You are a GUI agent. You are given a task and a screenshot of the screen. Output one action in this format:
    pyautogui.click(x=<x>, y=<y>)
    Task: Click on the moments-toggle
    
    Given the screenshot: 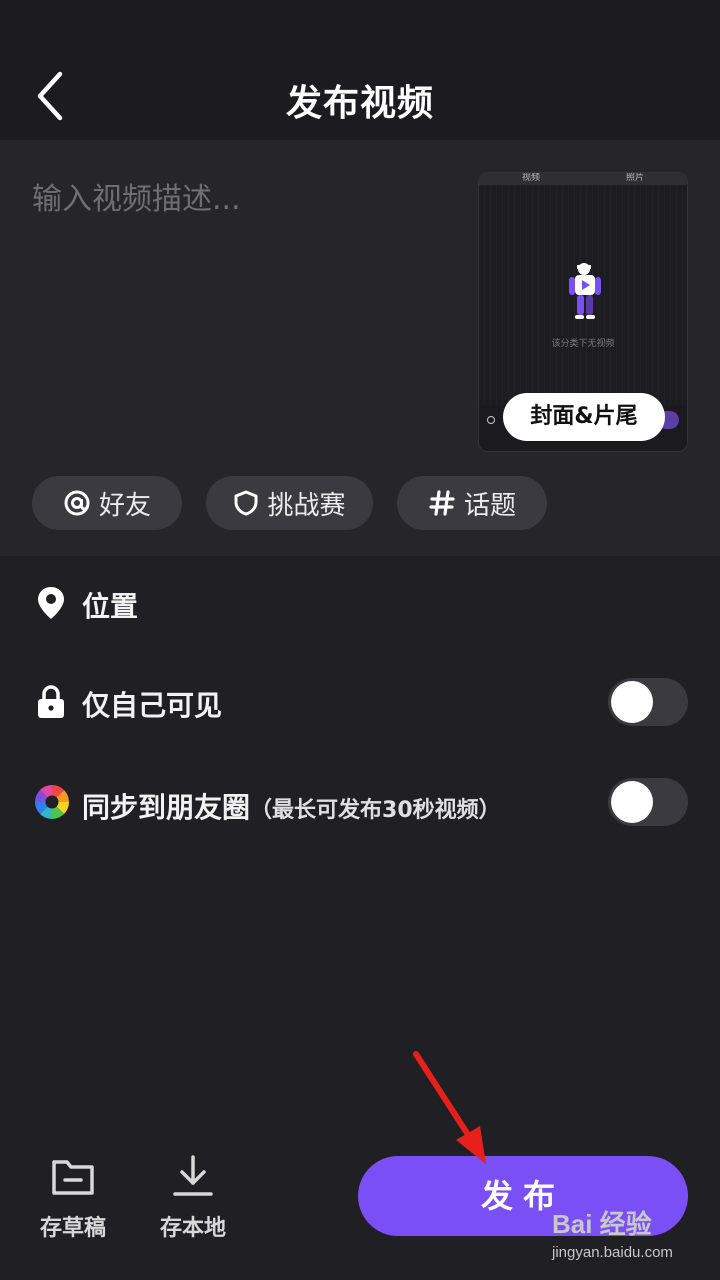 What is the action you would take?
    pyautogui.click(x=648, y=802)
    